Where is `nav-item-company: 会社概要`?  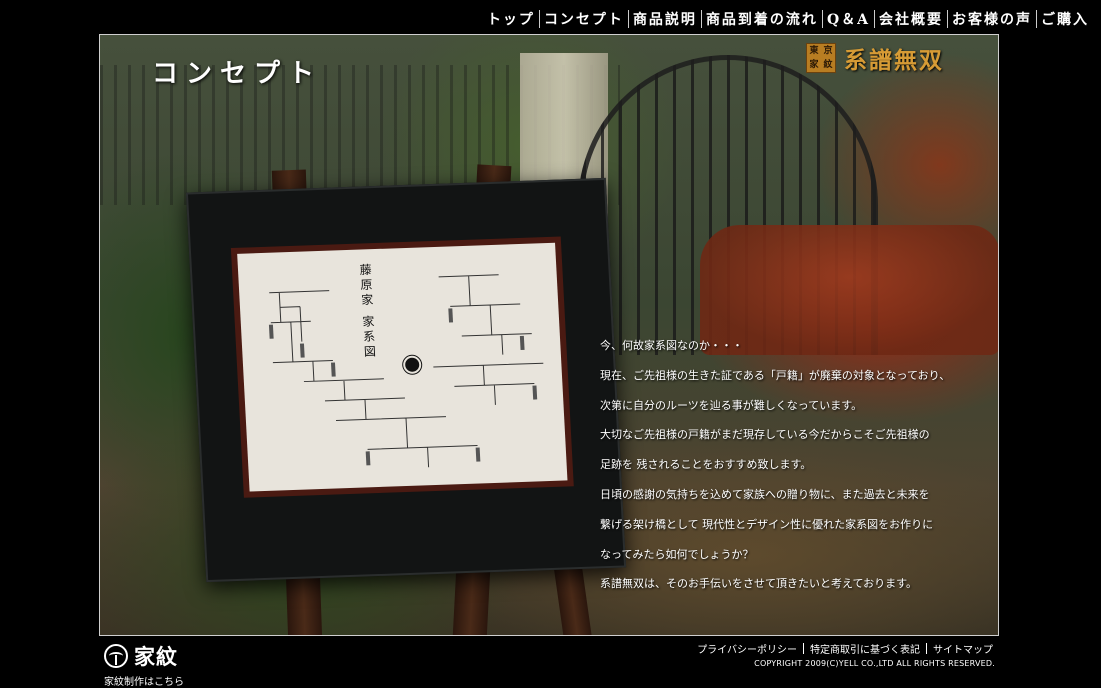
nav-item-company: 会社概要 is located at coordinates (911, 19).